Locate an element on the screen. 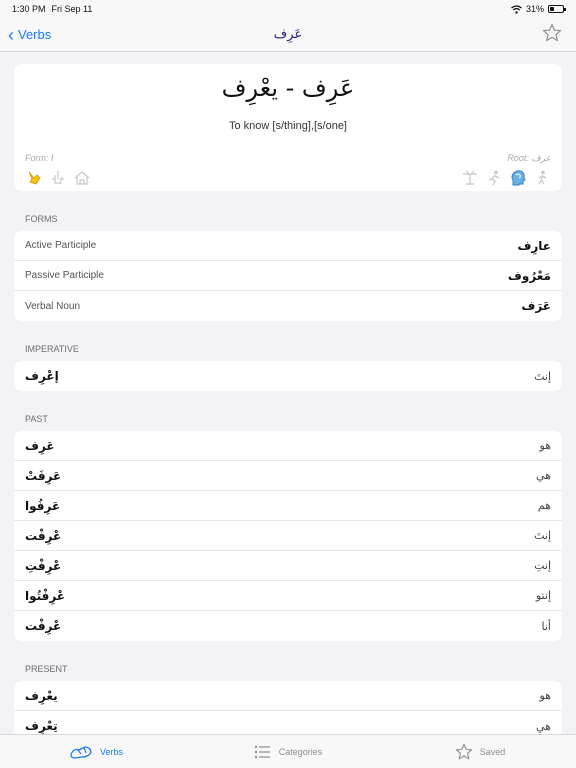 This screenshot has height=768, width=576. tab-saved: Saved is located at coordinates (480, 751).